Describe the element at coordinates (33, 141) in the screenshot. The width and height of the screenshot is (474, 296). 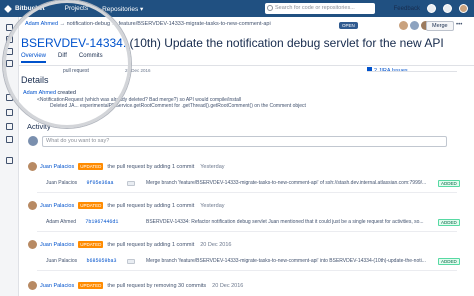
I see `current-user-avatar` at that location.